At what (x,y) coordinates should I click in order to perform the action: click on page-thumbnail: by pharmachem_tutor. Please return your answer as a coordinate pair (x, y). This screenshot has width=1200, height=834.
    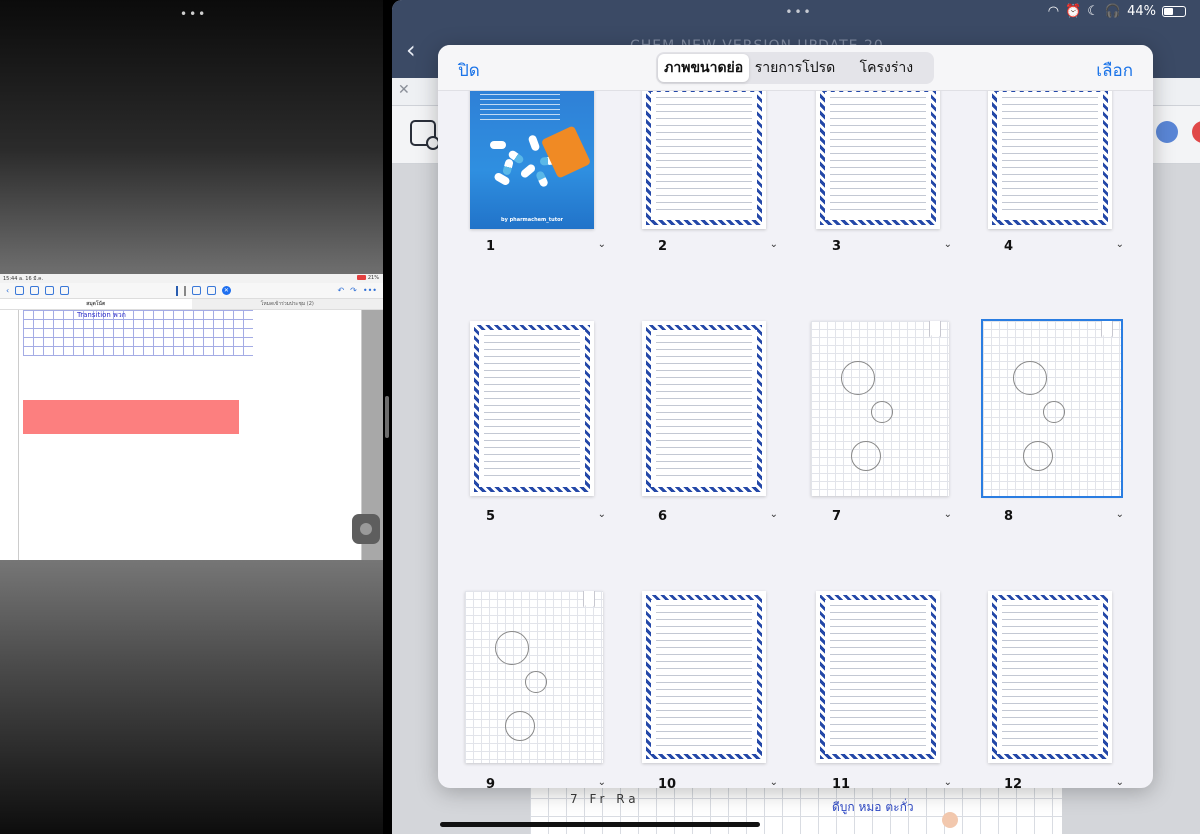
    Looking at the image, I should click on (532, 160).